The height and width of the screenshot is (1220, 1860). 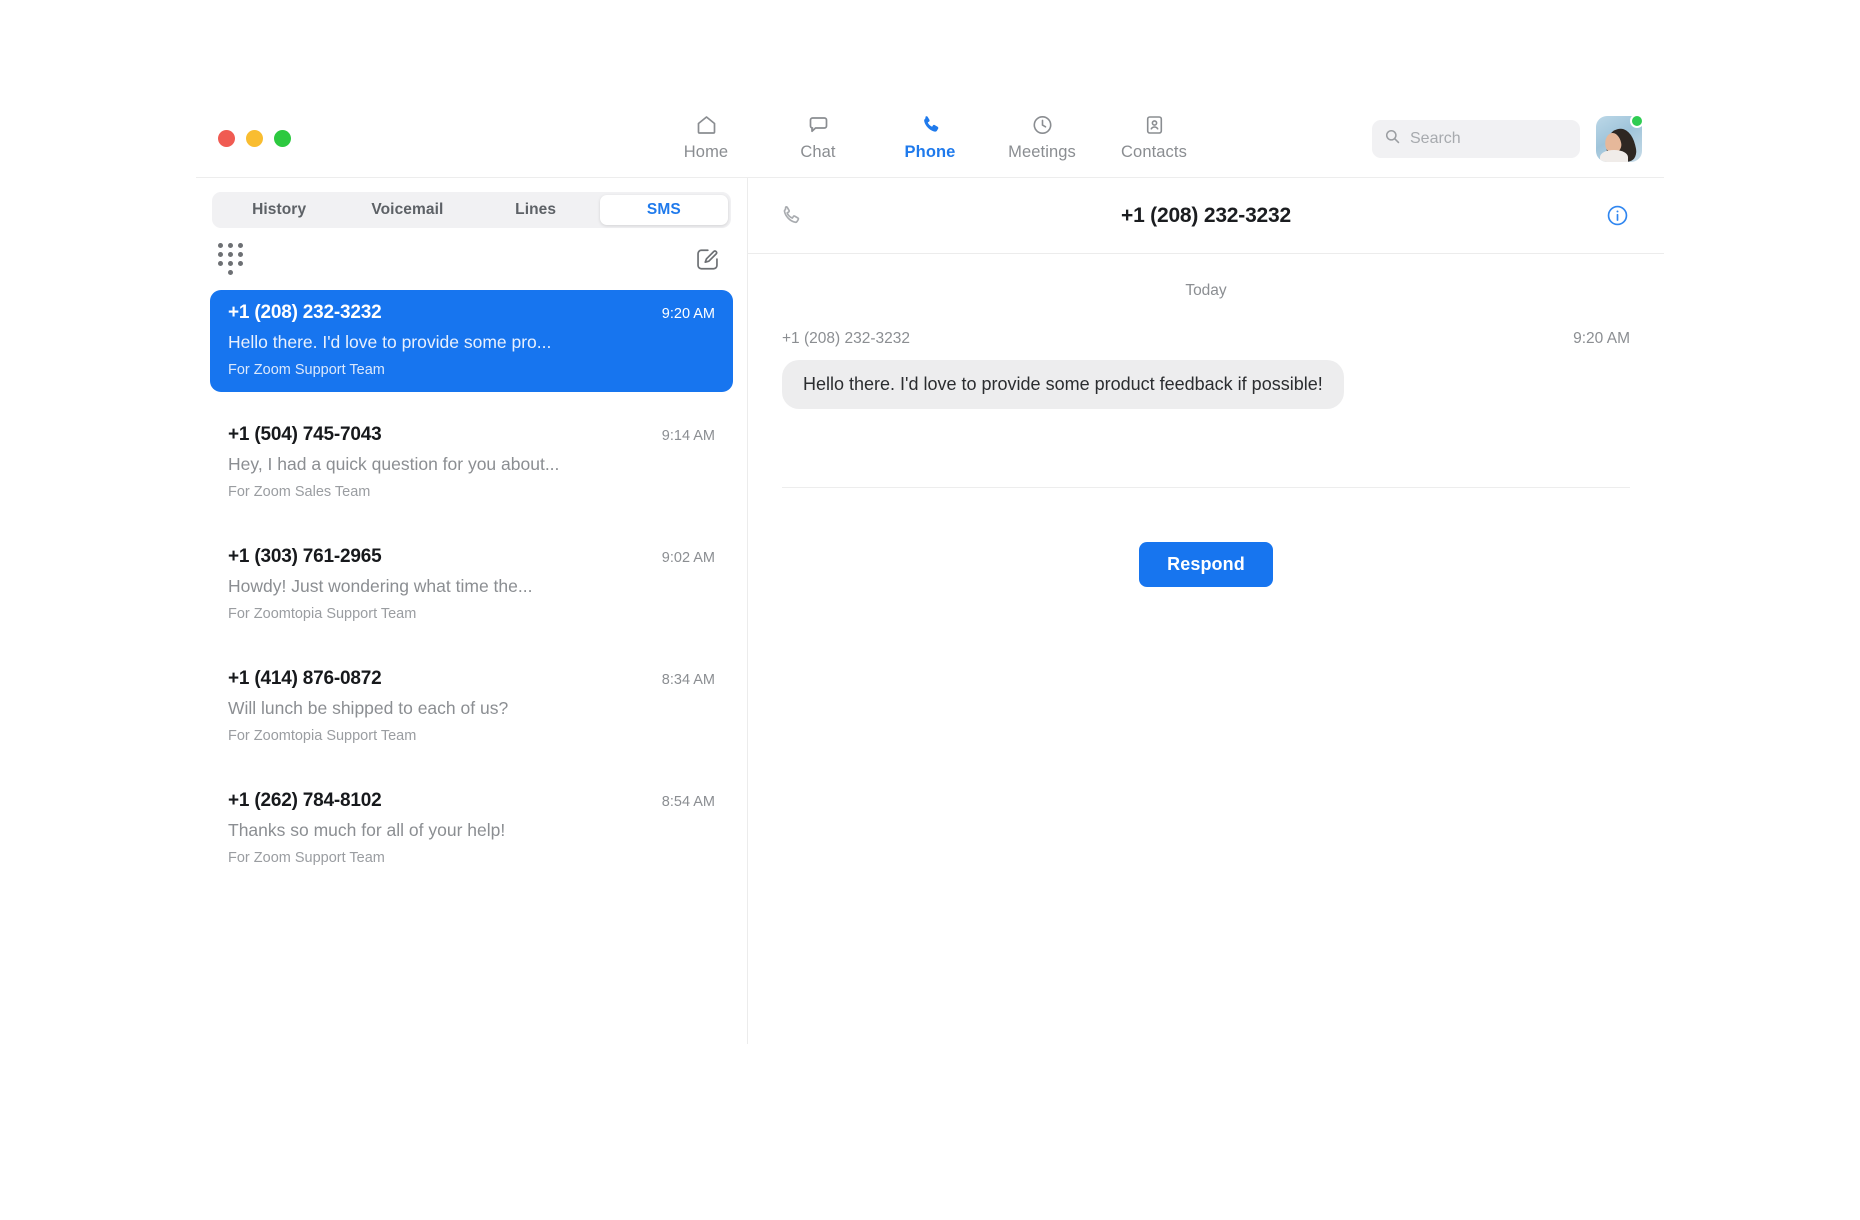 I want to click on conversation-number: +1 (208) 232-3232, so click(x=305, y=312).